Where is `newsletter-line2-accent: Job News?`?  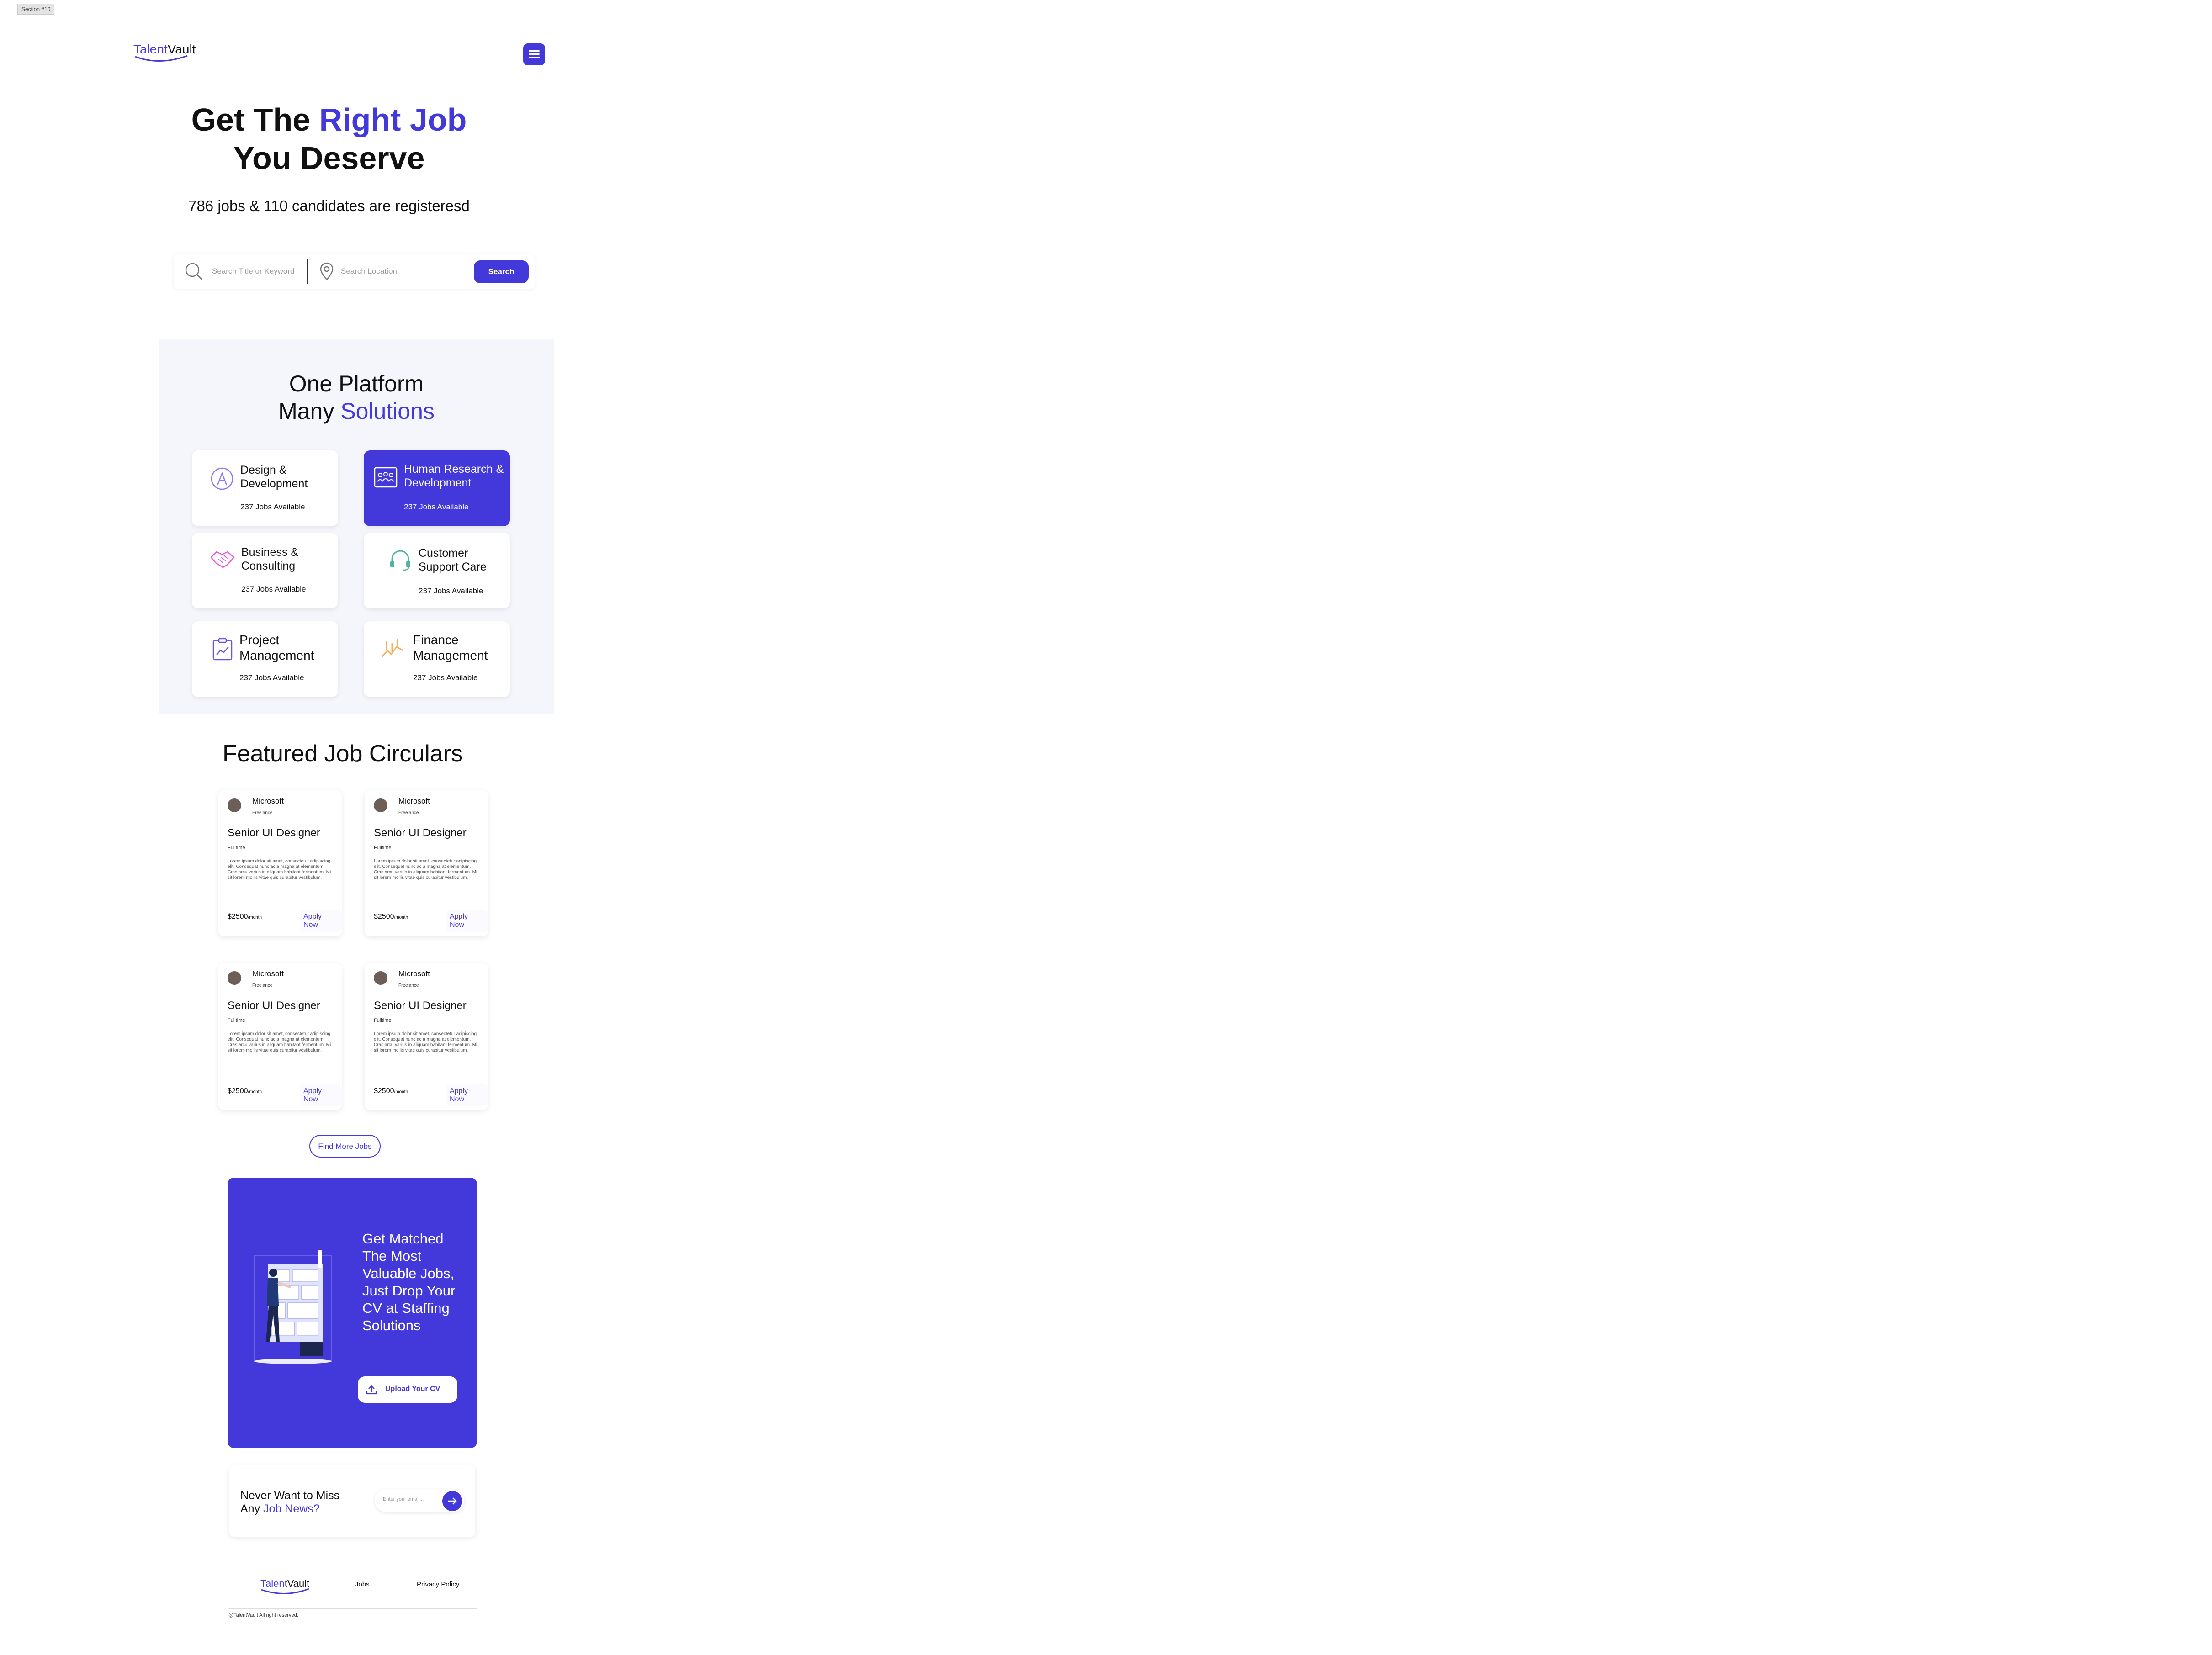
newsletter-line2-accent: Job News? is located at coordinates (291, 1508).